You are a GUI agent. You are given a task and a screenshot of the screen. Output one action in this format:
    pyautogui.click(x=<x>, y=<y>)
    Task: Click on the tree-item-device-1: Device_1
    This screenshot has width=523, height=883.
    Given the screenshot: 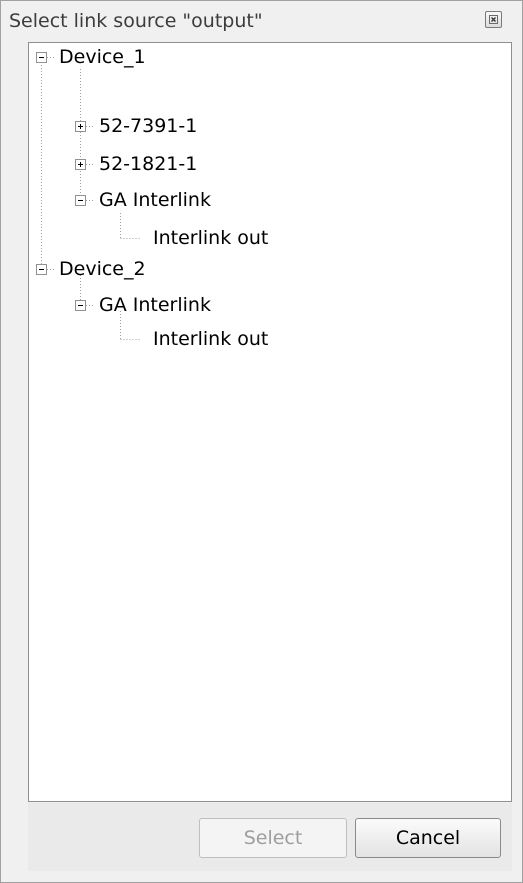 What is the action you would take?
    pyautogui.click(x=102, y=57)
    